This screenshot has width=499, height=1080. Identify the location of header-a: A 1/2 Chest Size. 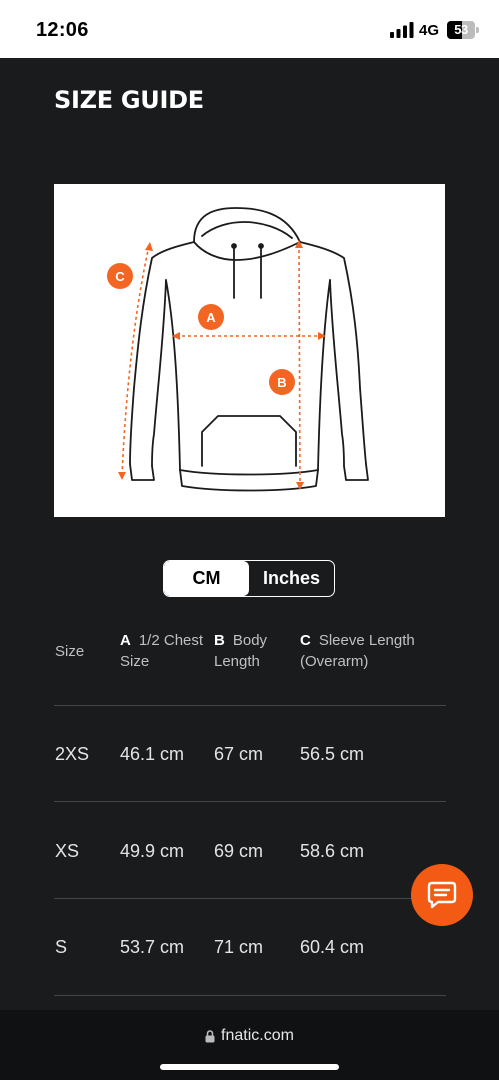
(166, 651).